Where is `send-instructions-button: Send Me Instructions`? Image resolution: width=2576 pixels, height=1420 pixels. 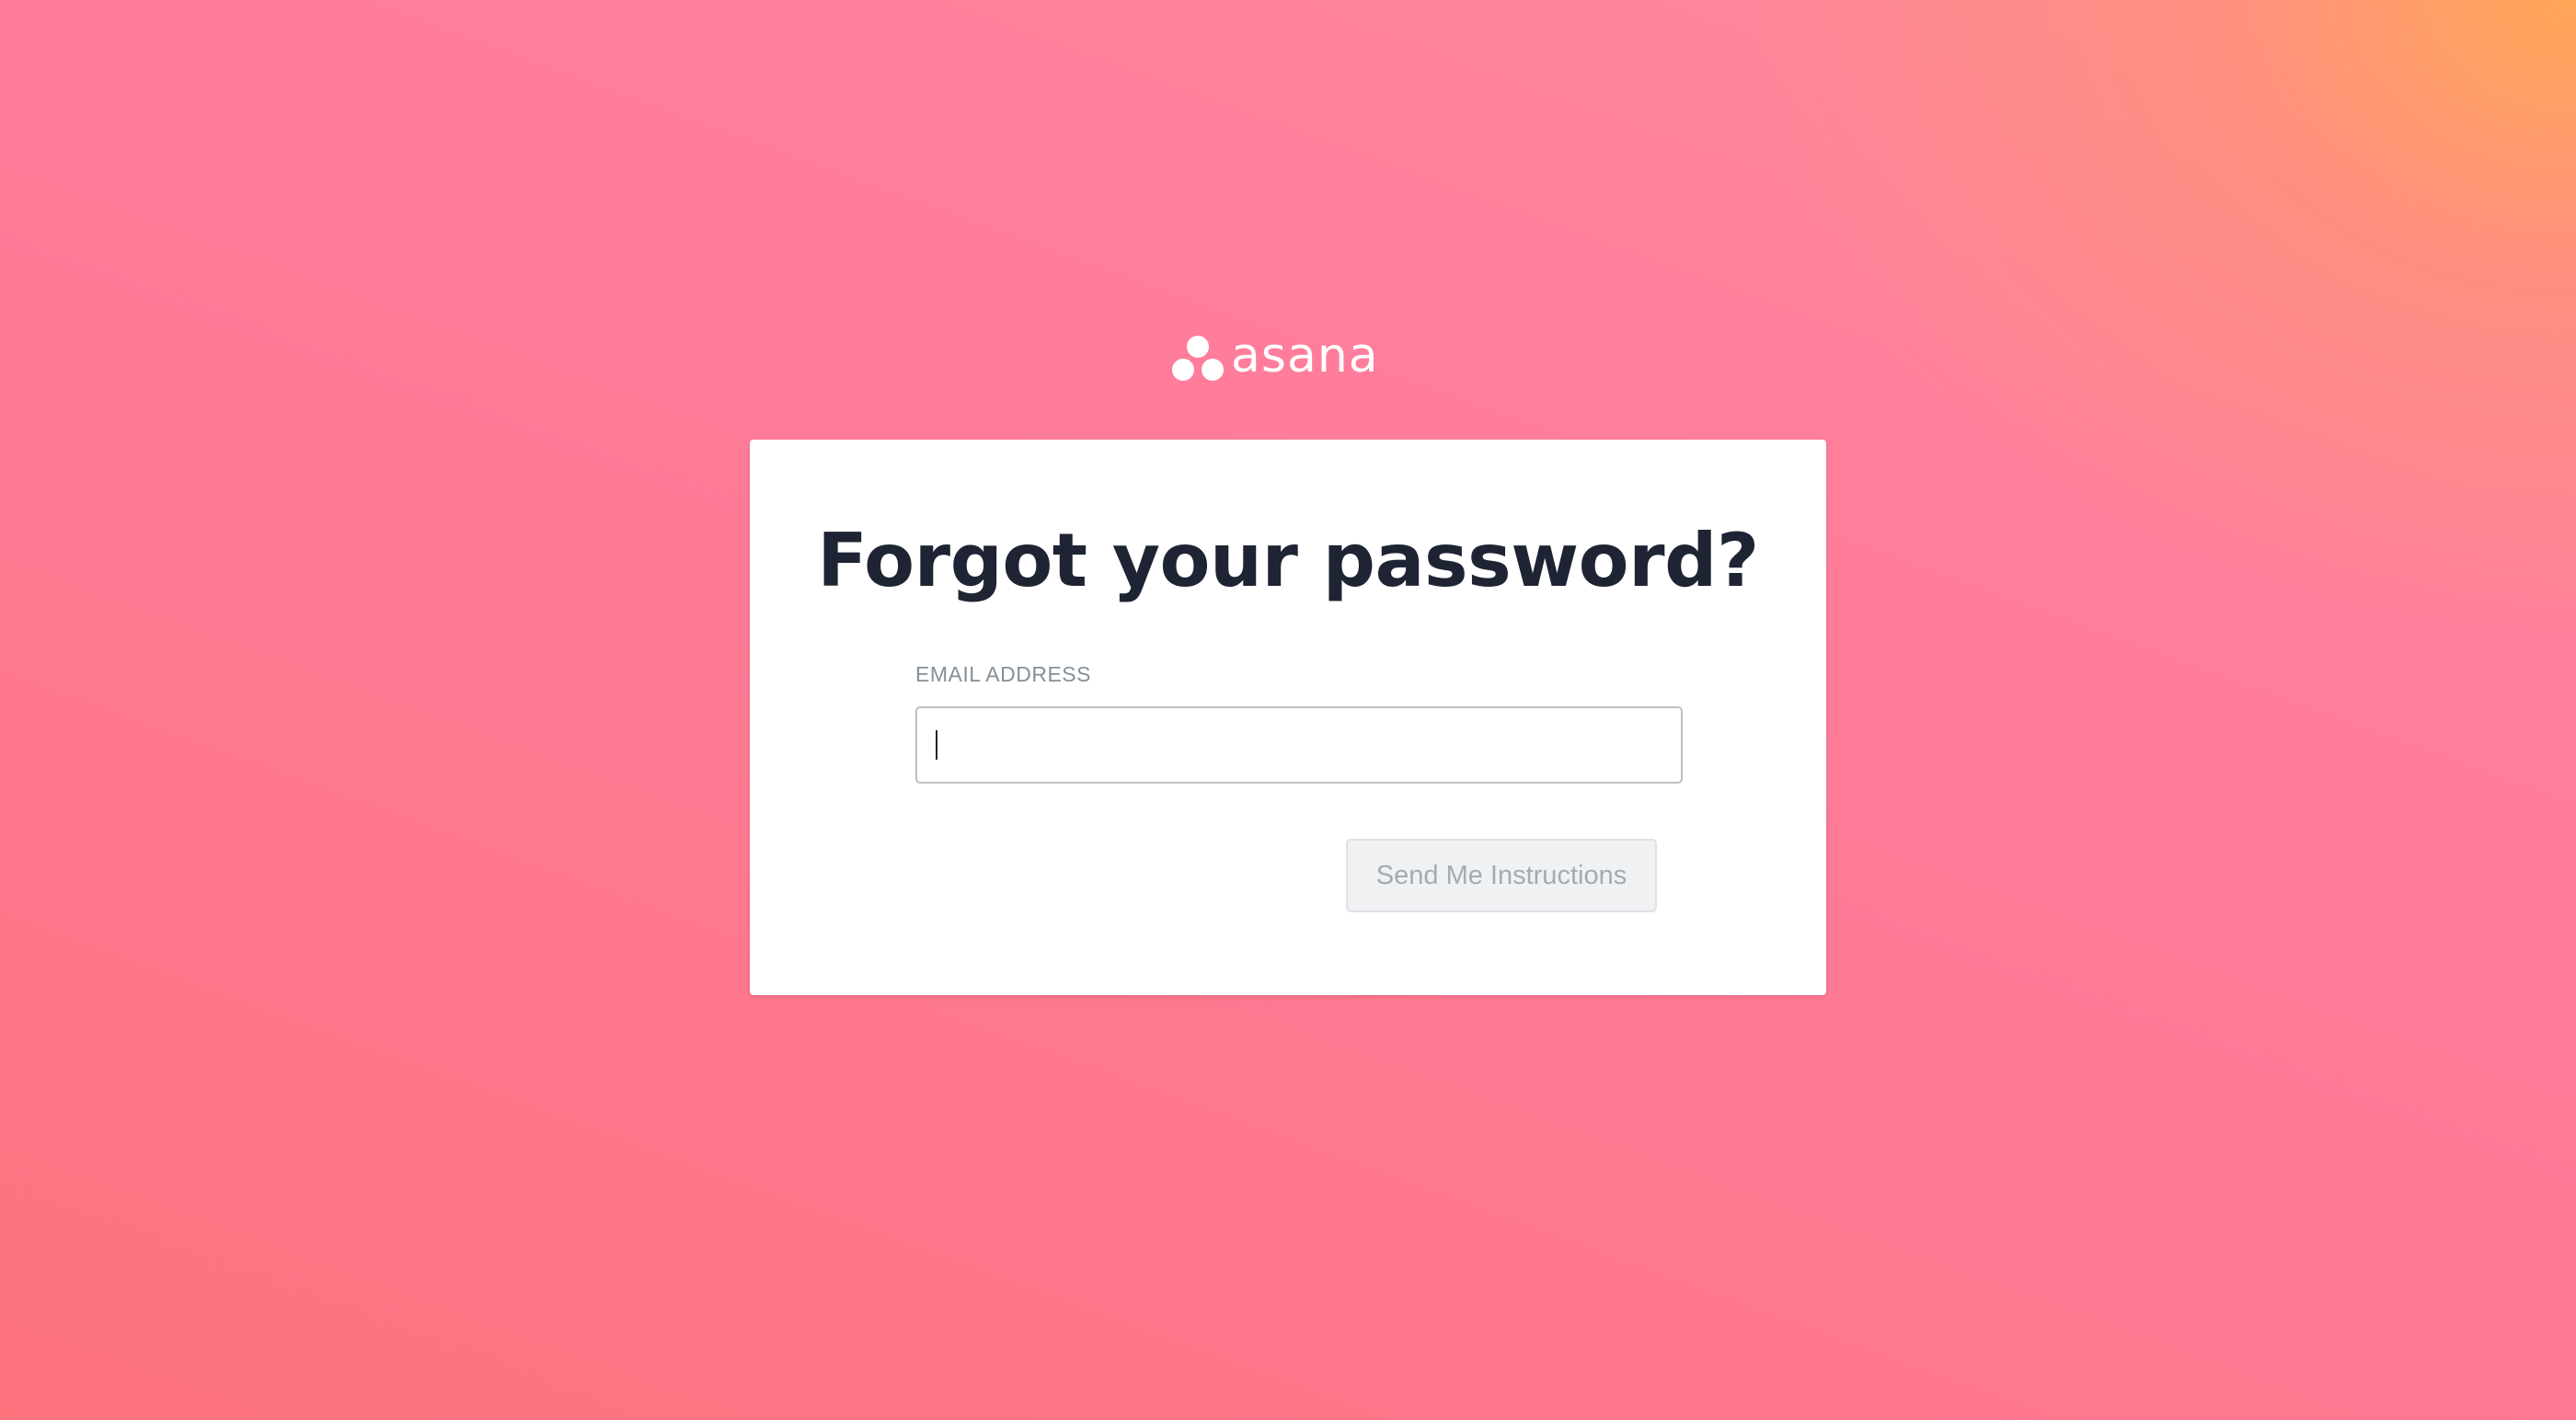
send-instructions-button: Send Me Instructions is located at coordinates (1501, 876).